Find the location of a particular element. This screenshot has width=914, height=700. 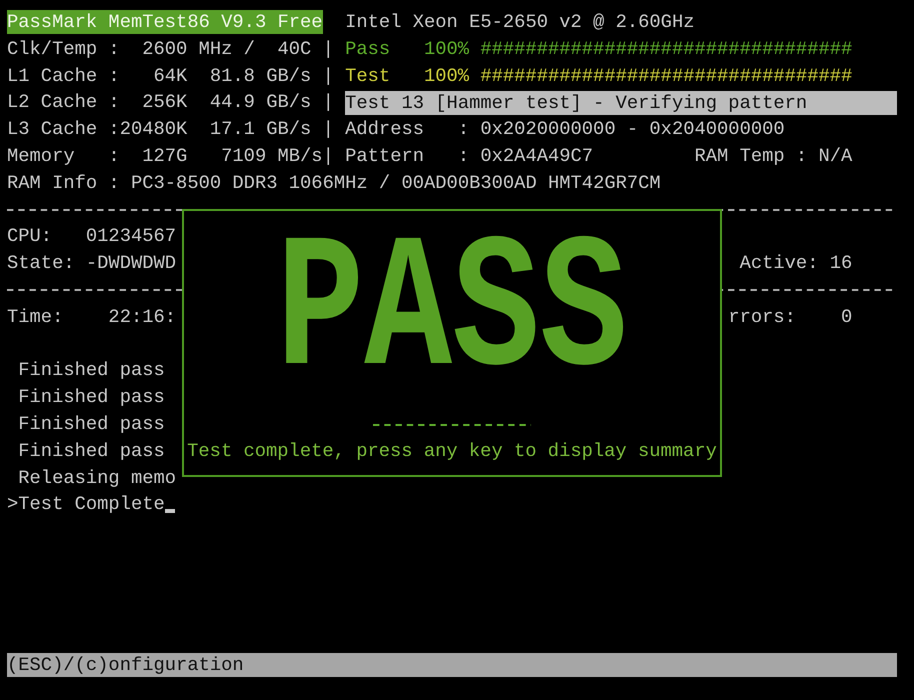

text-cursor is located at coordinates (169, 511).